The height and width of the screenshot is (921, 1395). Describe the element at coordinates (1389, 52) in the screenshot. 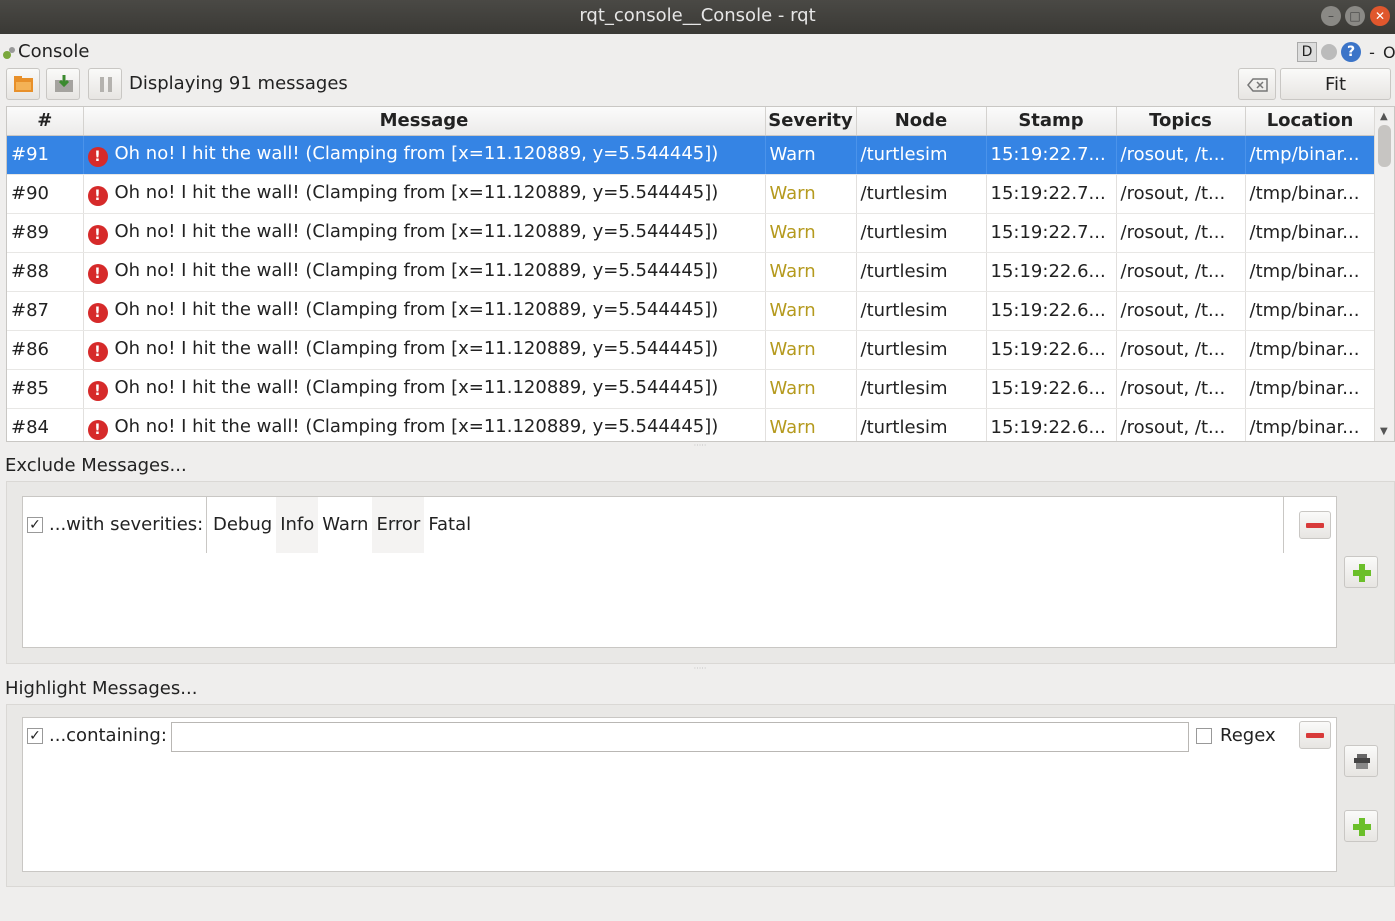

I see `close-plugin-button: O` at that location.